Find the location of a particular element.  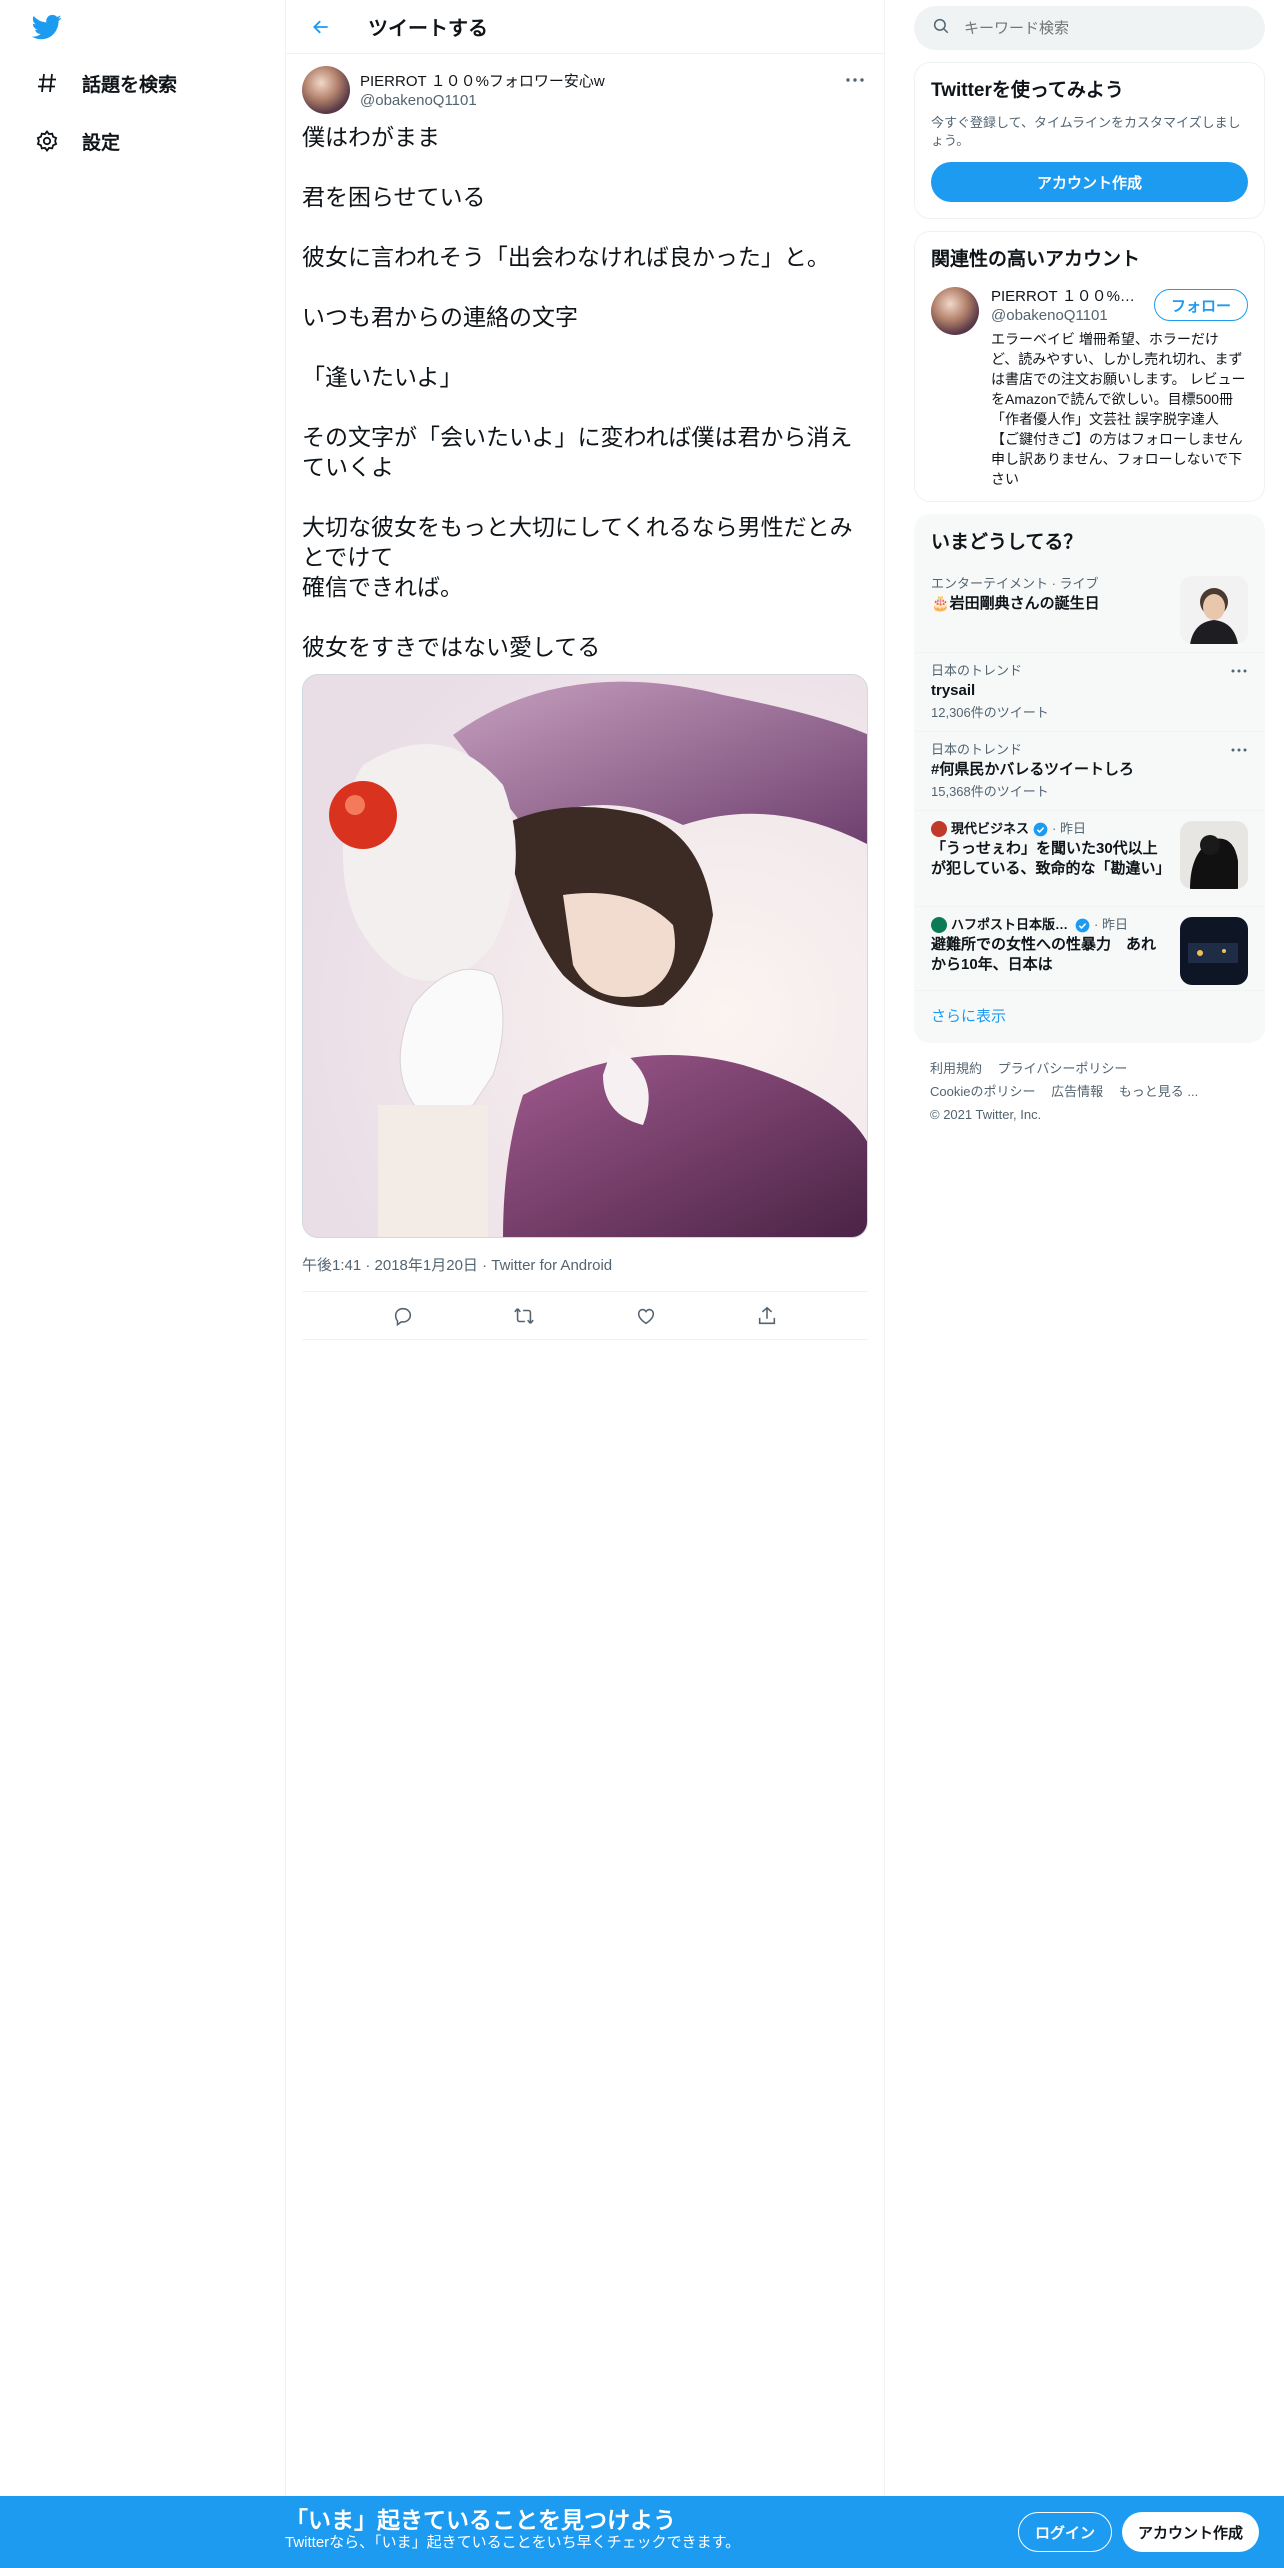

news-title: 「うっせぇわ」を聞いた30代以上が犯している、致命的な「勘違い」 is located at coordinates (1051, 858).